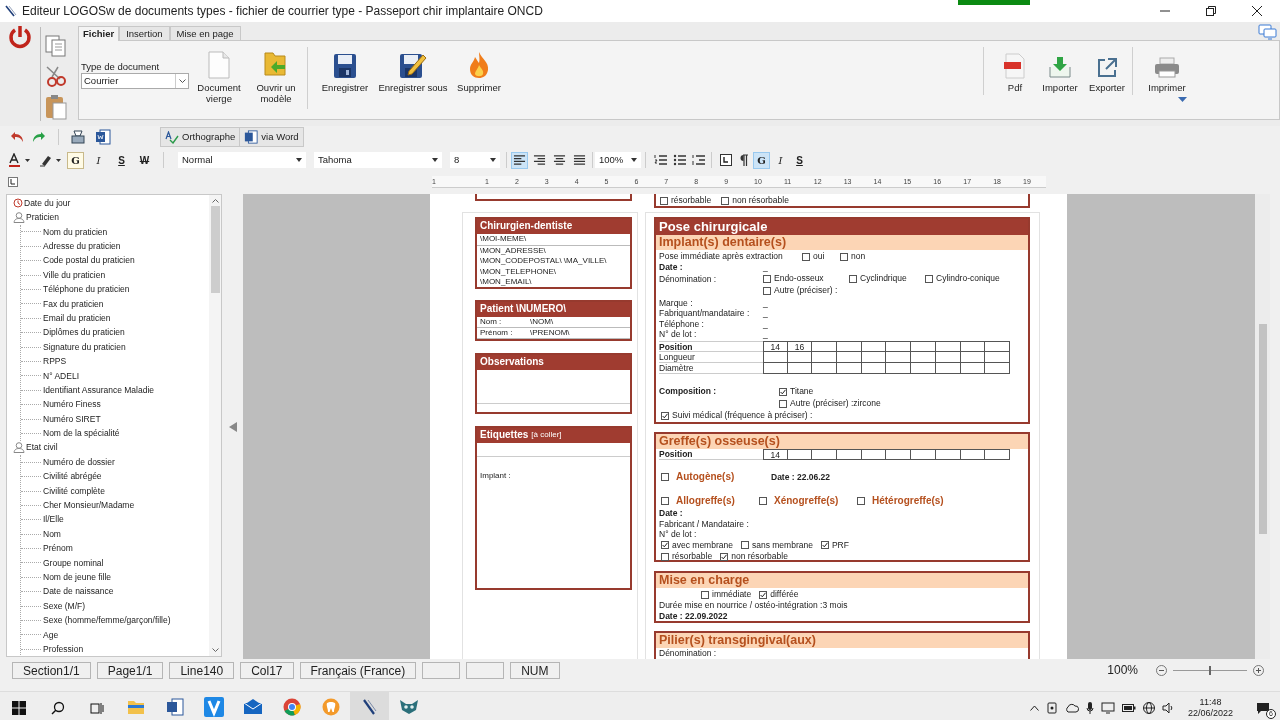  What do you see at coordinates (51, 635) in the screenshot?
I see `tree-item: Age` at bounding box center [51, 635].